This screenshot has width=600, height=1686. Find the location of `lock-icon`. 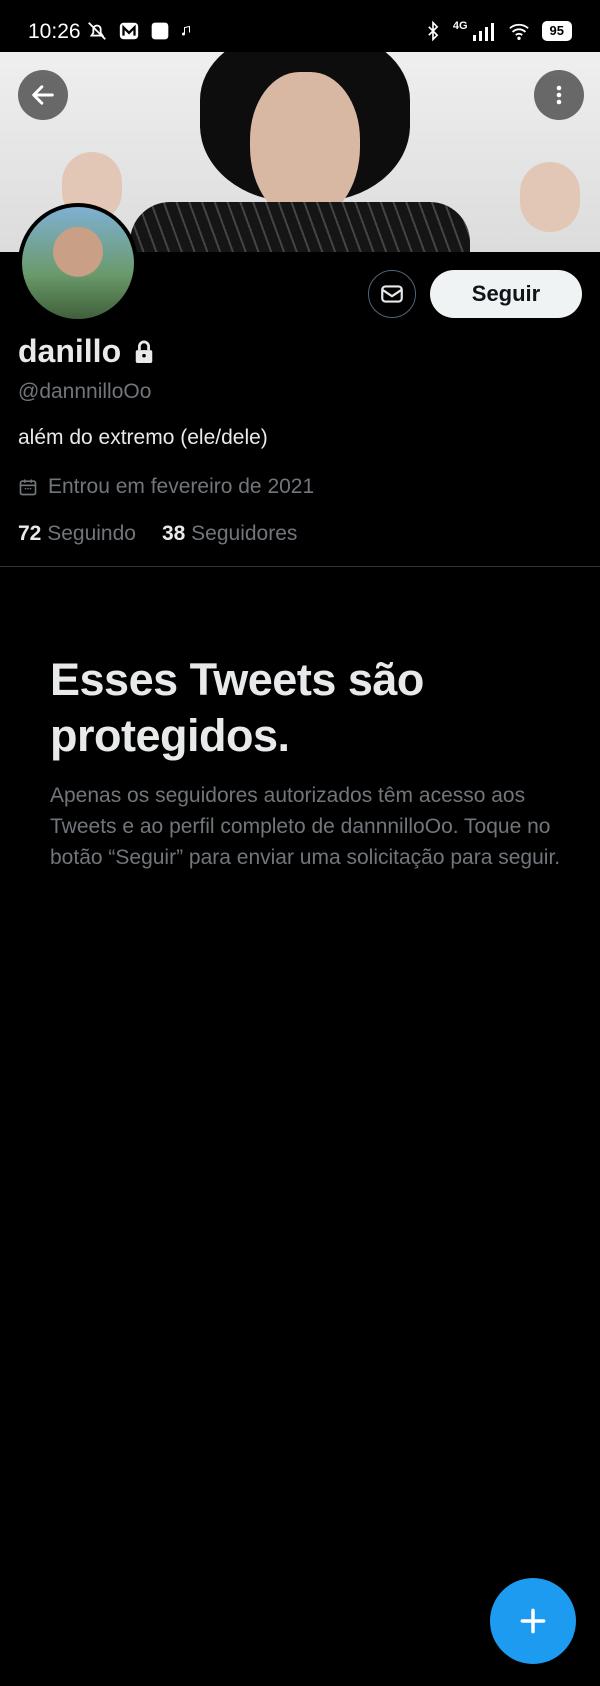

lock-icon is located at coordinates (144, 351).